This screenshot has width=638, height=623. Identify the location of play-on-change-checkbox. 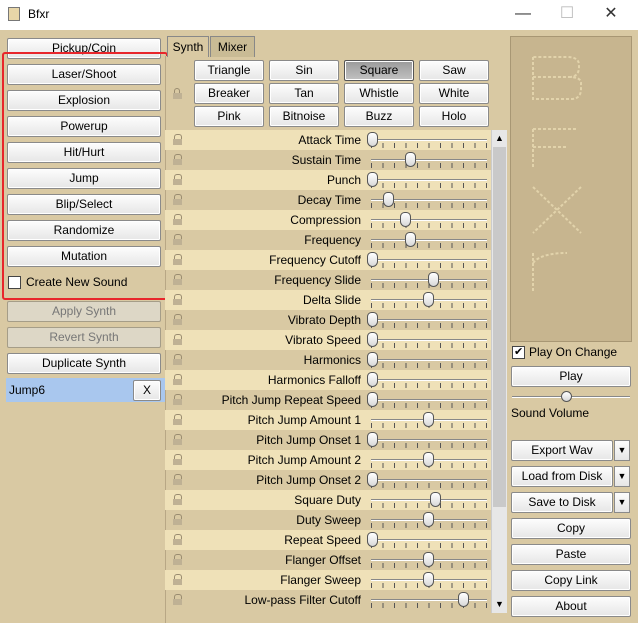
(518, 352).